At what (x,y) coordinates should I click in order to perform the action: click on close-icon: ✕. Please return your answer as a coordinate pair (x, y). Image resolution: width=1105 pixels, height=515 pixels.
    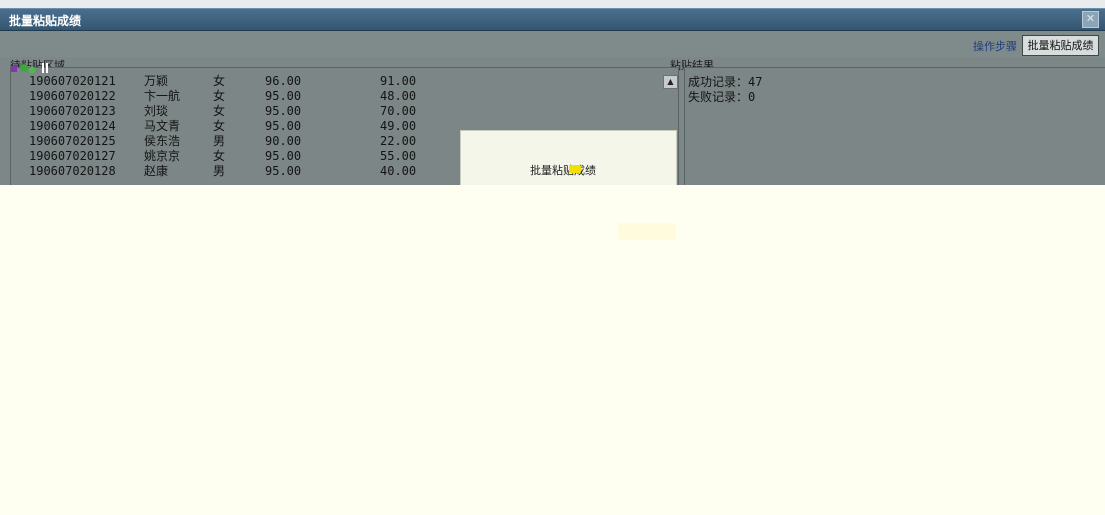
    Looking at the image, I should click on (1090, 19).